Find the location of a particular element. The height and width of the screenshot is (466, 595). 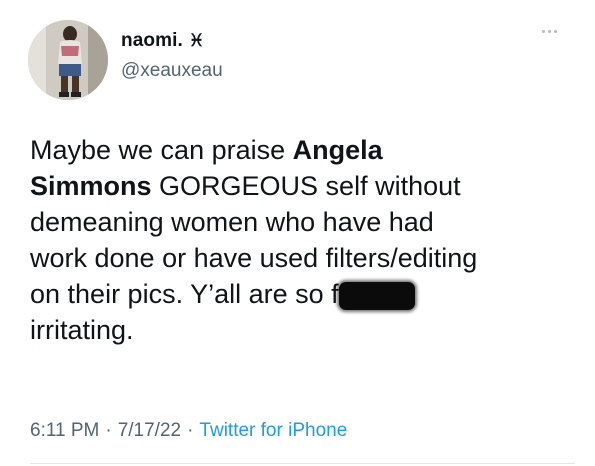

ellipsis-icon is located at coordinates (549, 31).